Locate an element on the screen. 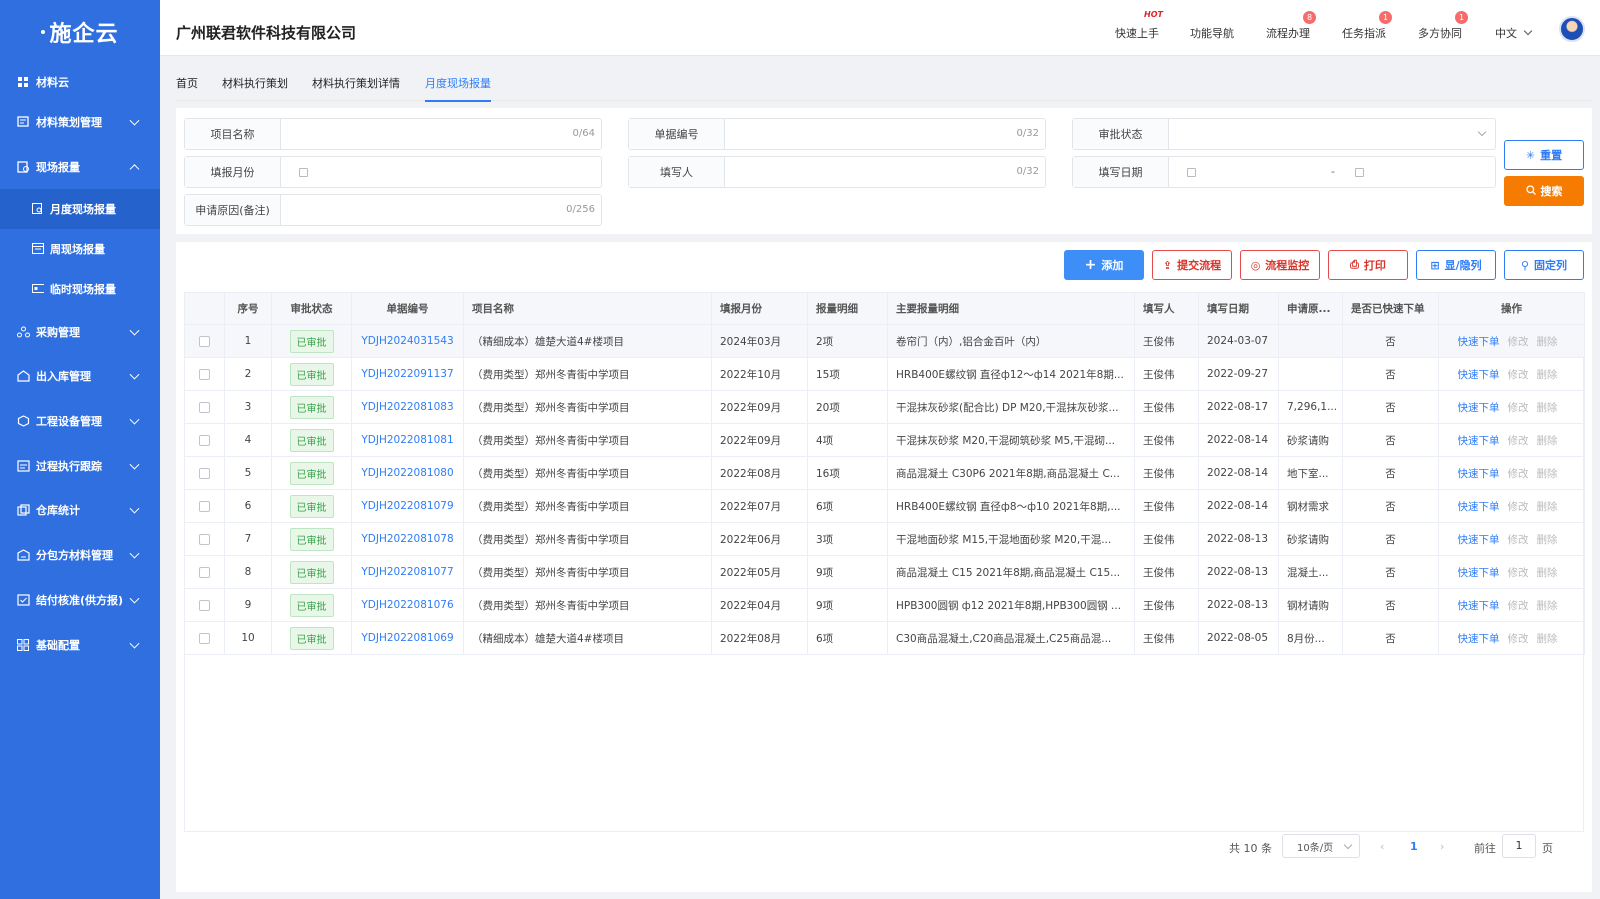 Image resolution: width=1600 pixels, height=899 pixels. sidebar-item-subcontract: 分包方材料管理 is located at coordinates (80, 555).